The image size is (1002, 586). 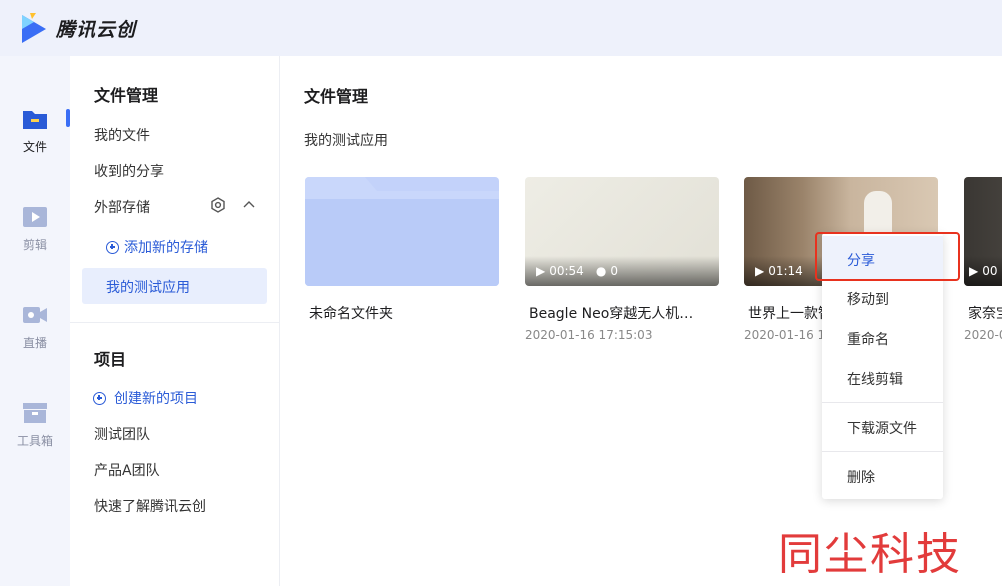 What do you see at coordinates (983, 335) in the screenshot?
I see `video-date: 2020-0` at bounding box center [983, 335].